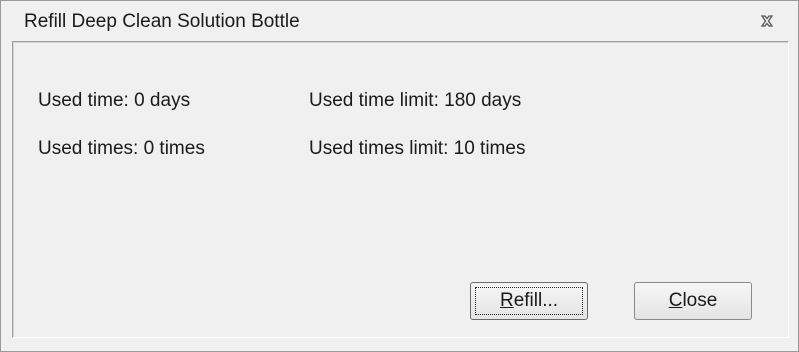  I want to click on used-times-limit-text: Used times limit: 10 times, so click(417, 148).